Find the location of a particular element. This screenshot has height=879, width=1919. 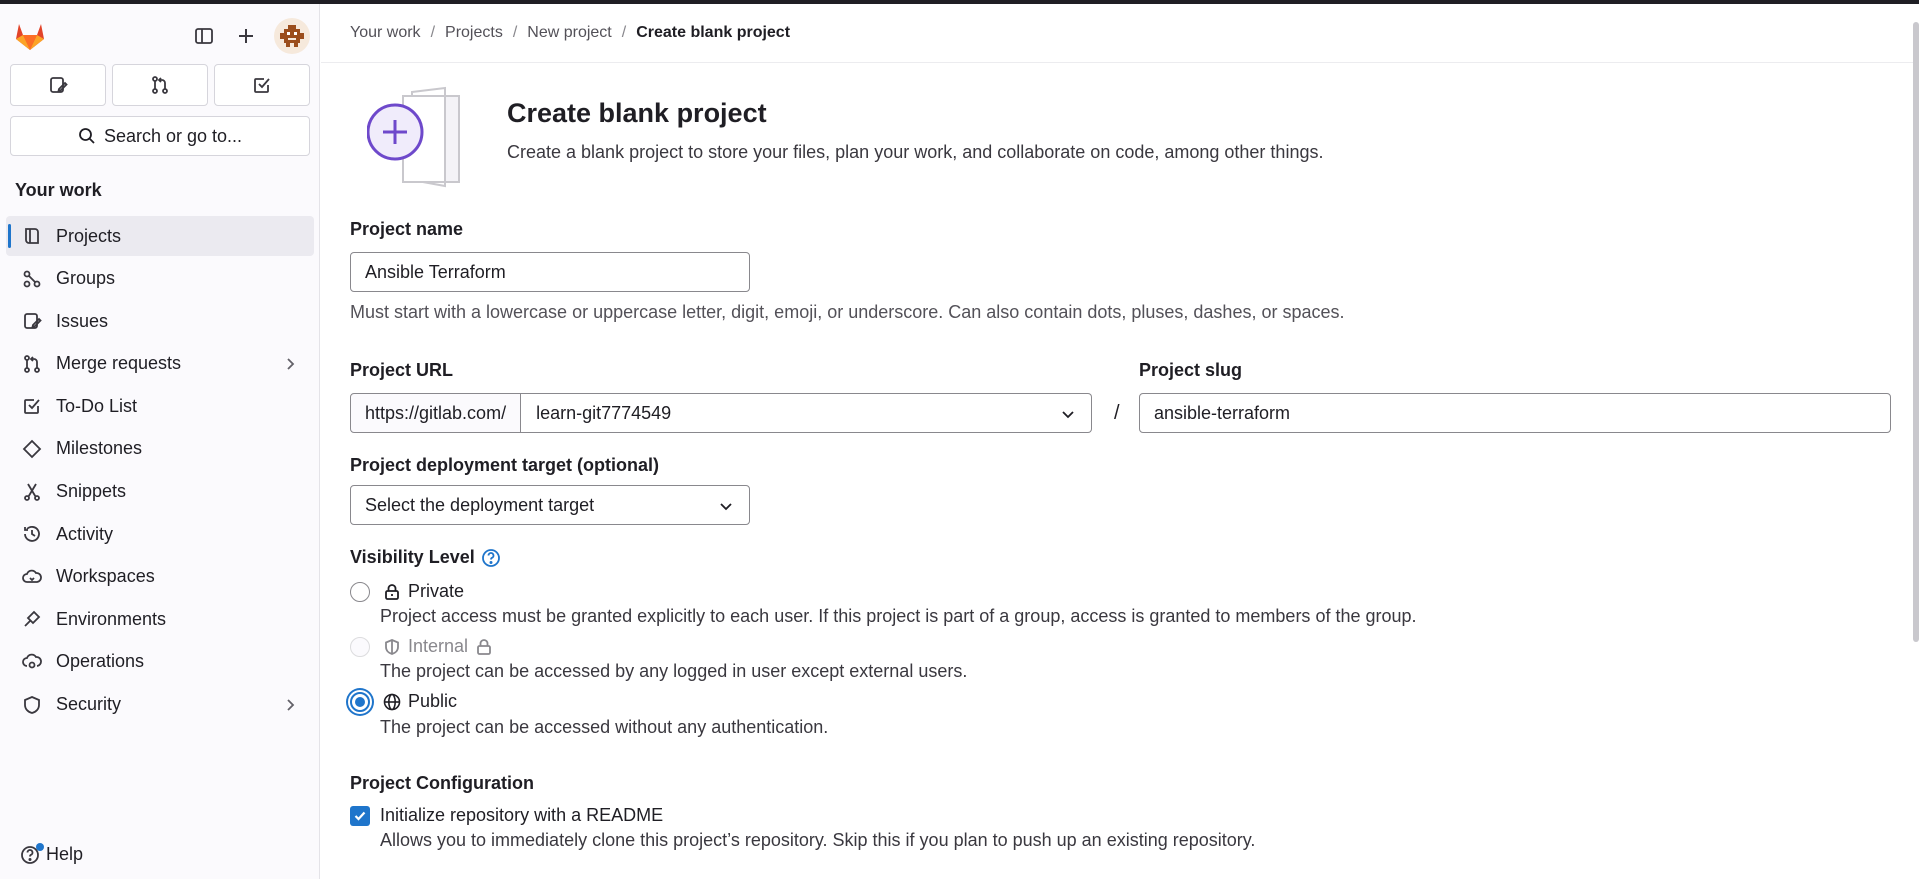

breadcrumb-new-project: New project is located at coordinates (569, 33).